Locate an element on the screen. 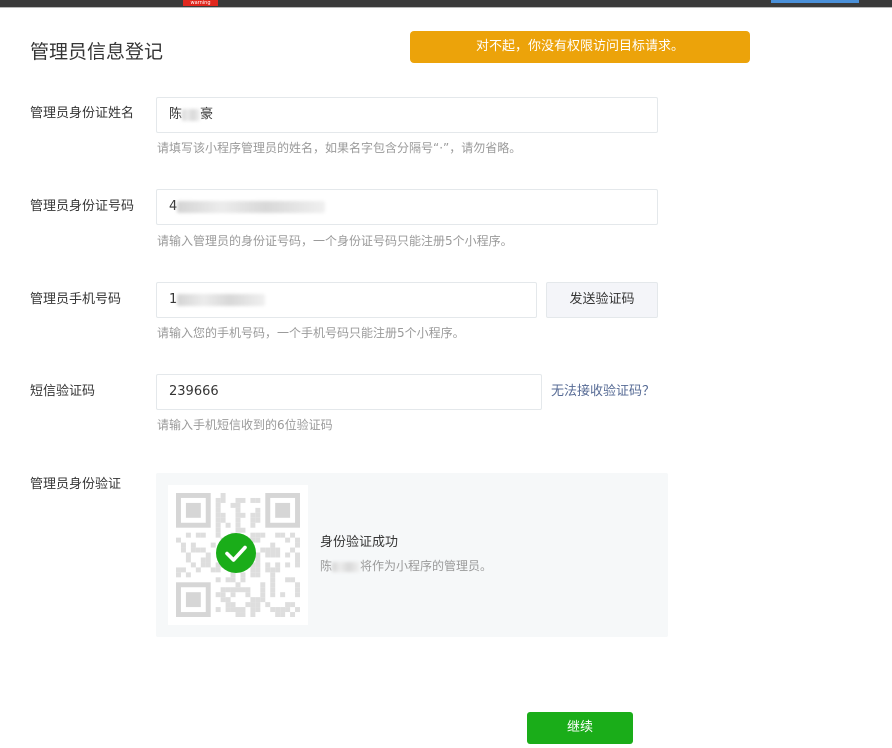 The width and height of the screenshot is (892, 748). identity-verify-panel: 身份验证成功 陈 将作为小程序的管理员。 is located at coordinates (412, 555).